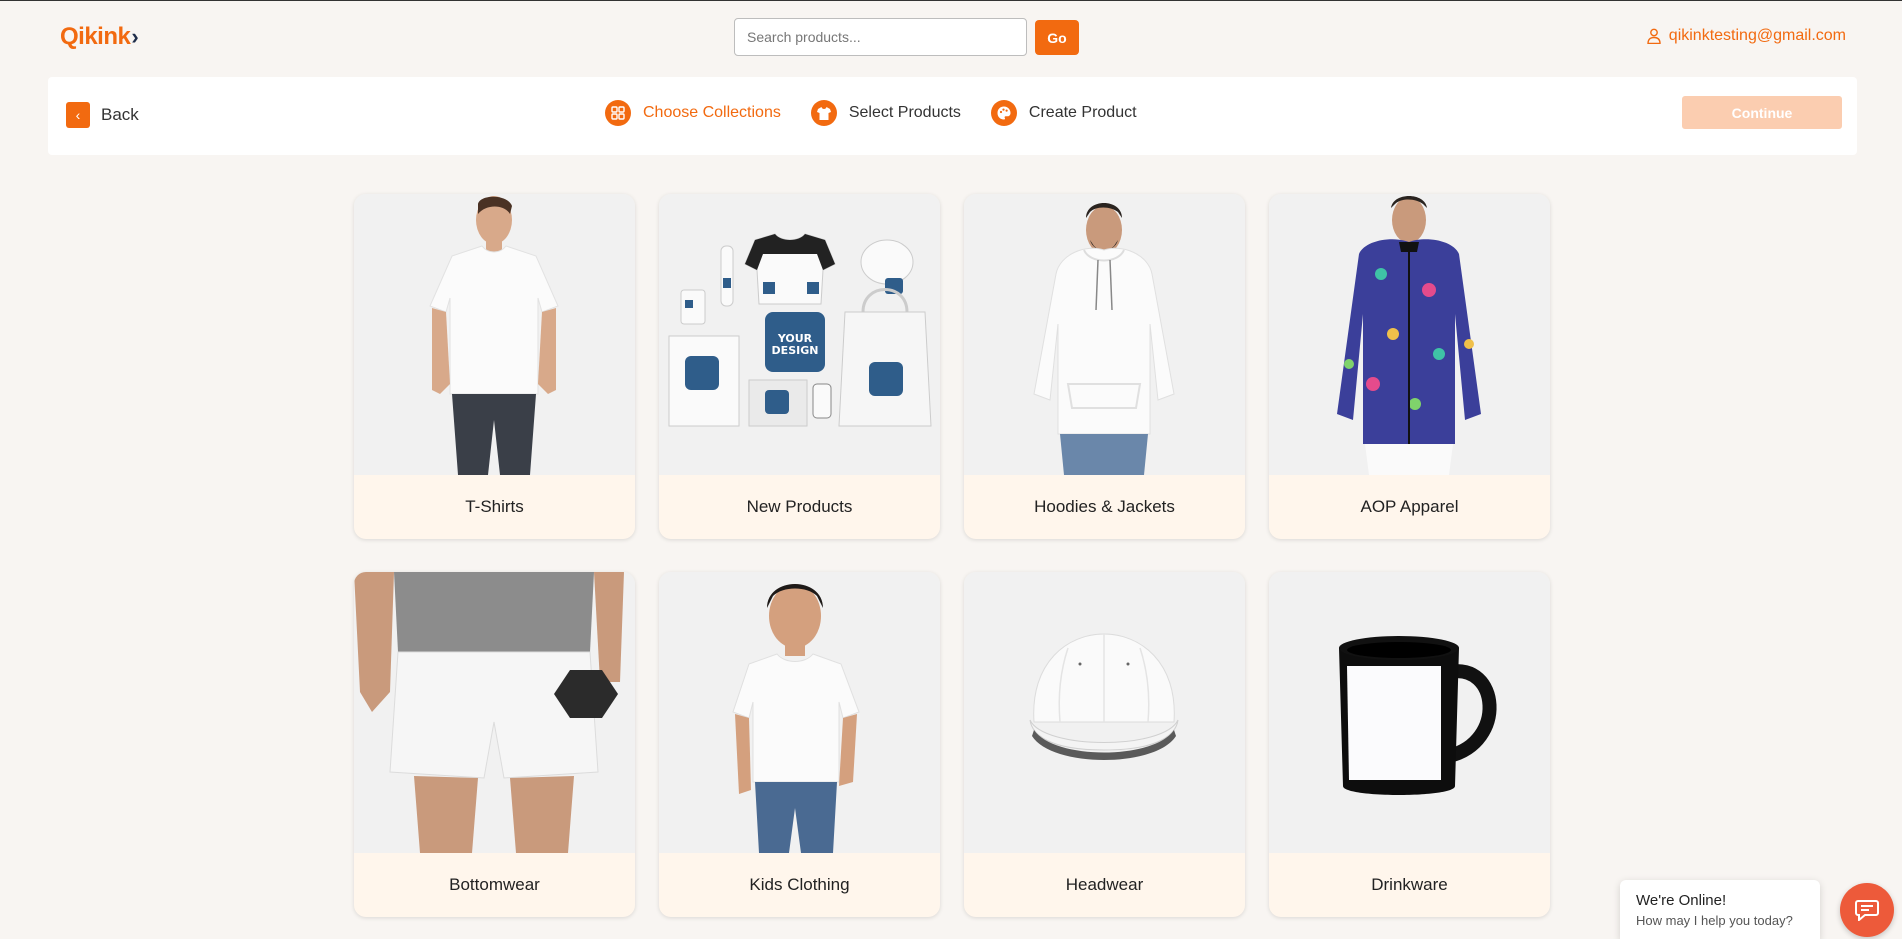 Image resolution: width=1902 pixels, height=939 pixels. I want to click on collection-name: Kids Clothing, so click(799, 884).